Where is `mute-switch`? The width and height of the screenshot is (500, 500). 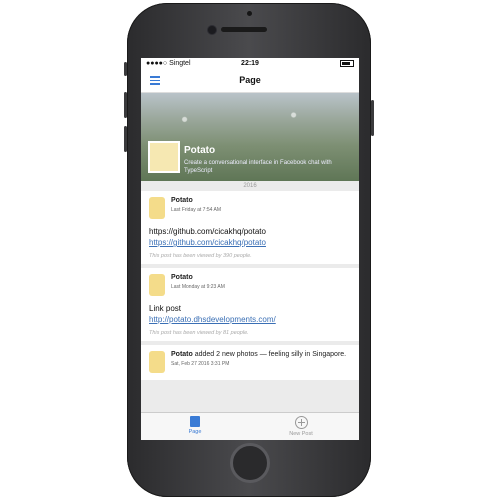
mute-switch is located at coordinates (125, 69).